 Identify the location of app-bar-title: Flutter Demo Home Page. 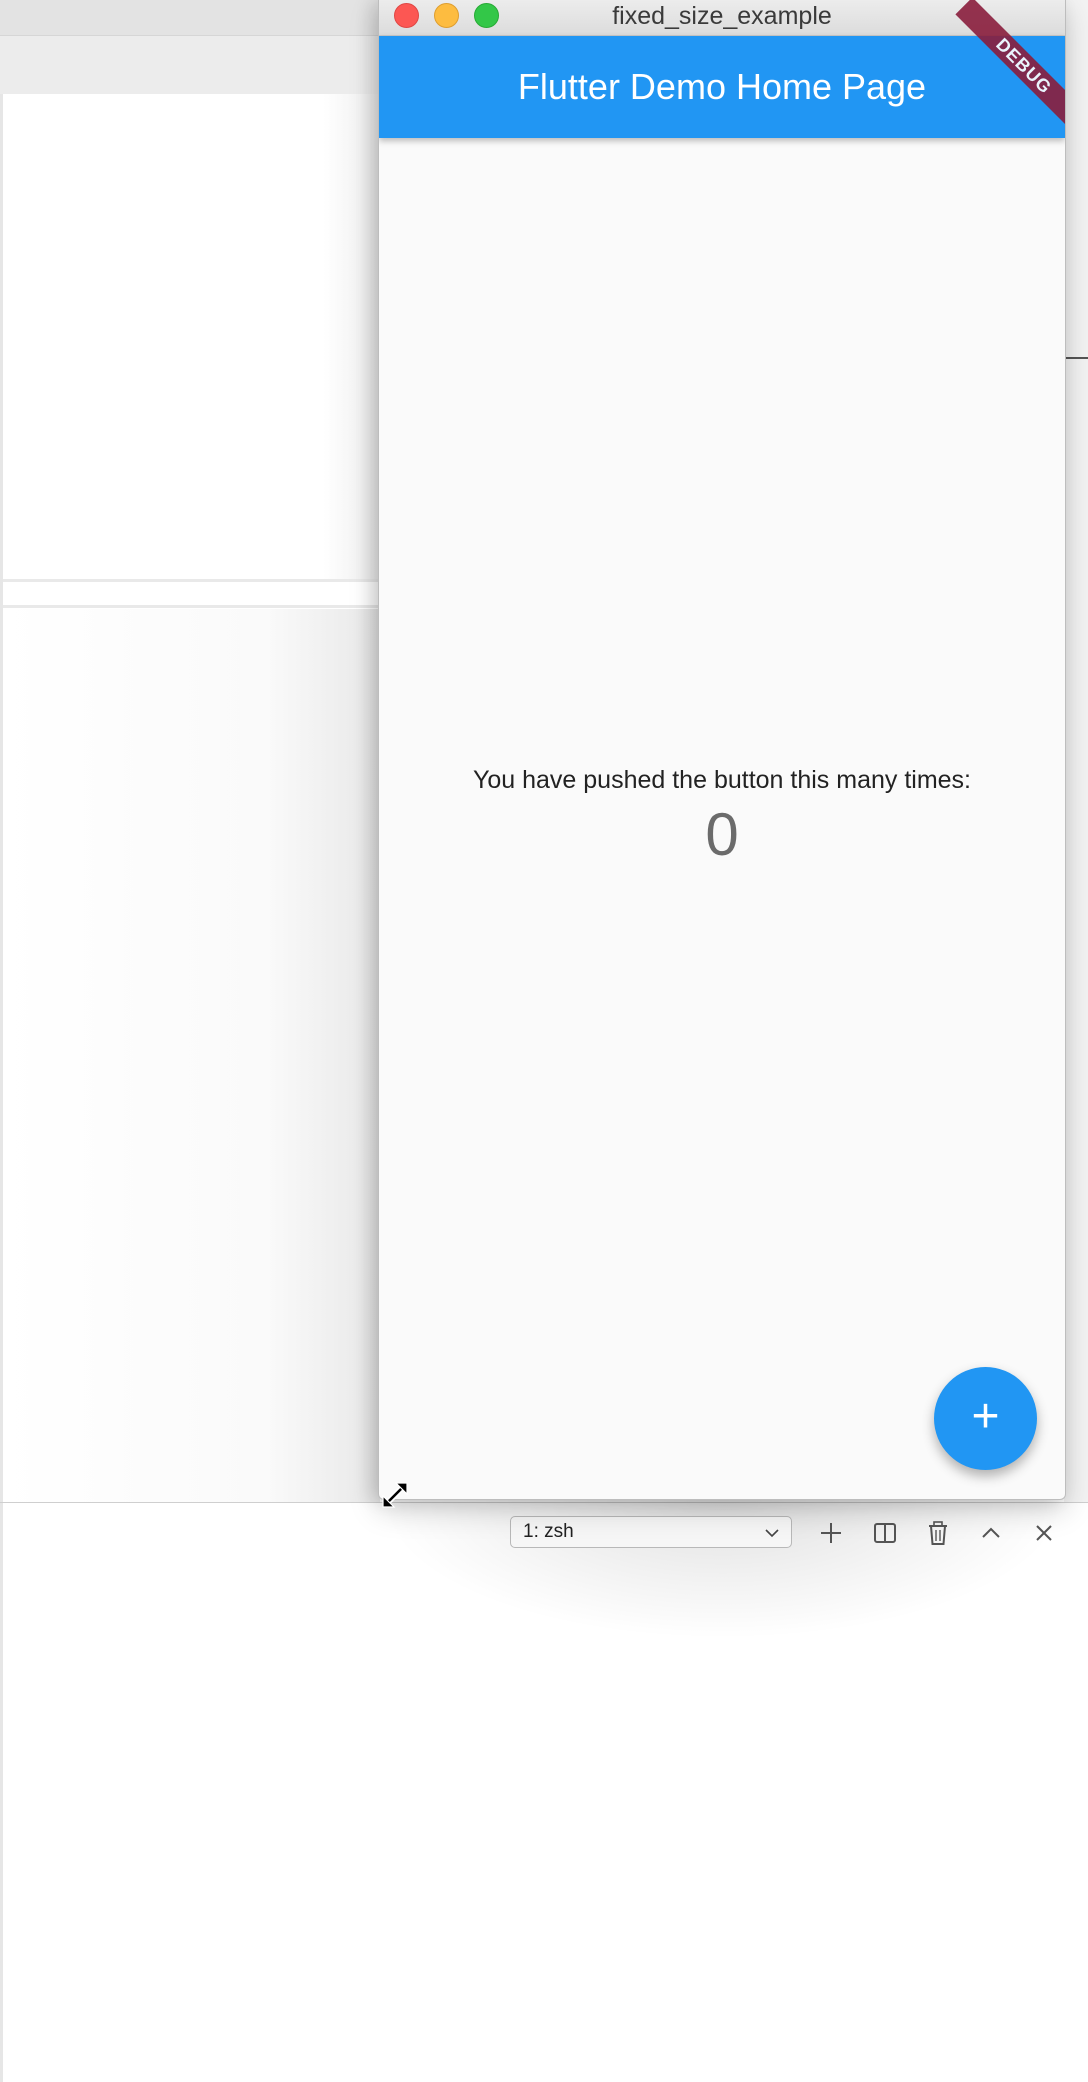
(722, 86).